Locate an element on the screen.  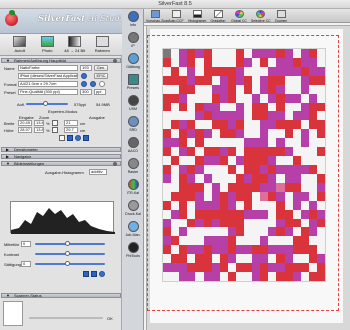
format-select: A4/21.0cm x 29.7cm is located at coordinates (48, 84).